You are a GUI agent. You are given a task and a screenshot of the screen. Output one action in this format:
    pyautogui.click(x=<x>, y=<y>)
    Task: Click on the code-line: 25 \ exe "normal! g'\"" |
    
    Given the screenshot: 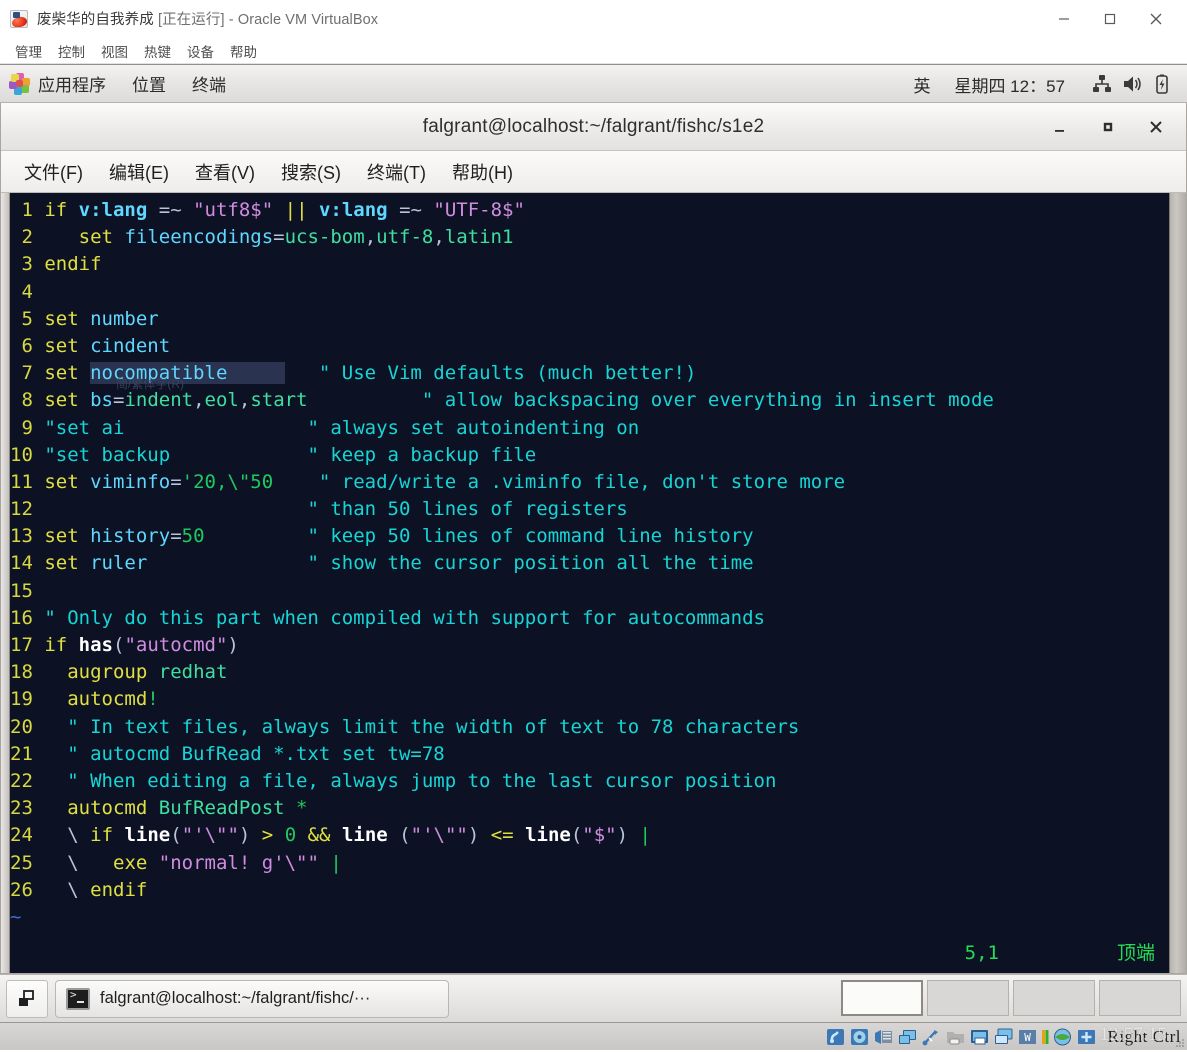 What is the action you would take?
    pyautogui.click(x=589, y=863)
    